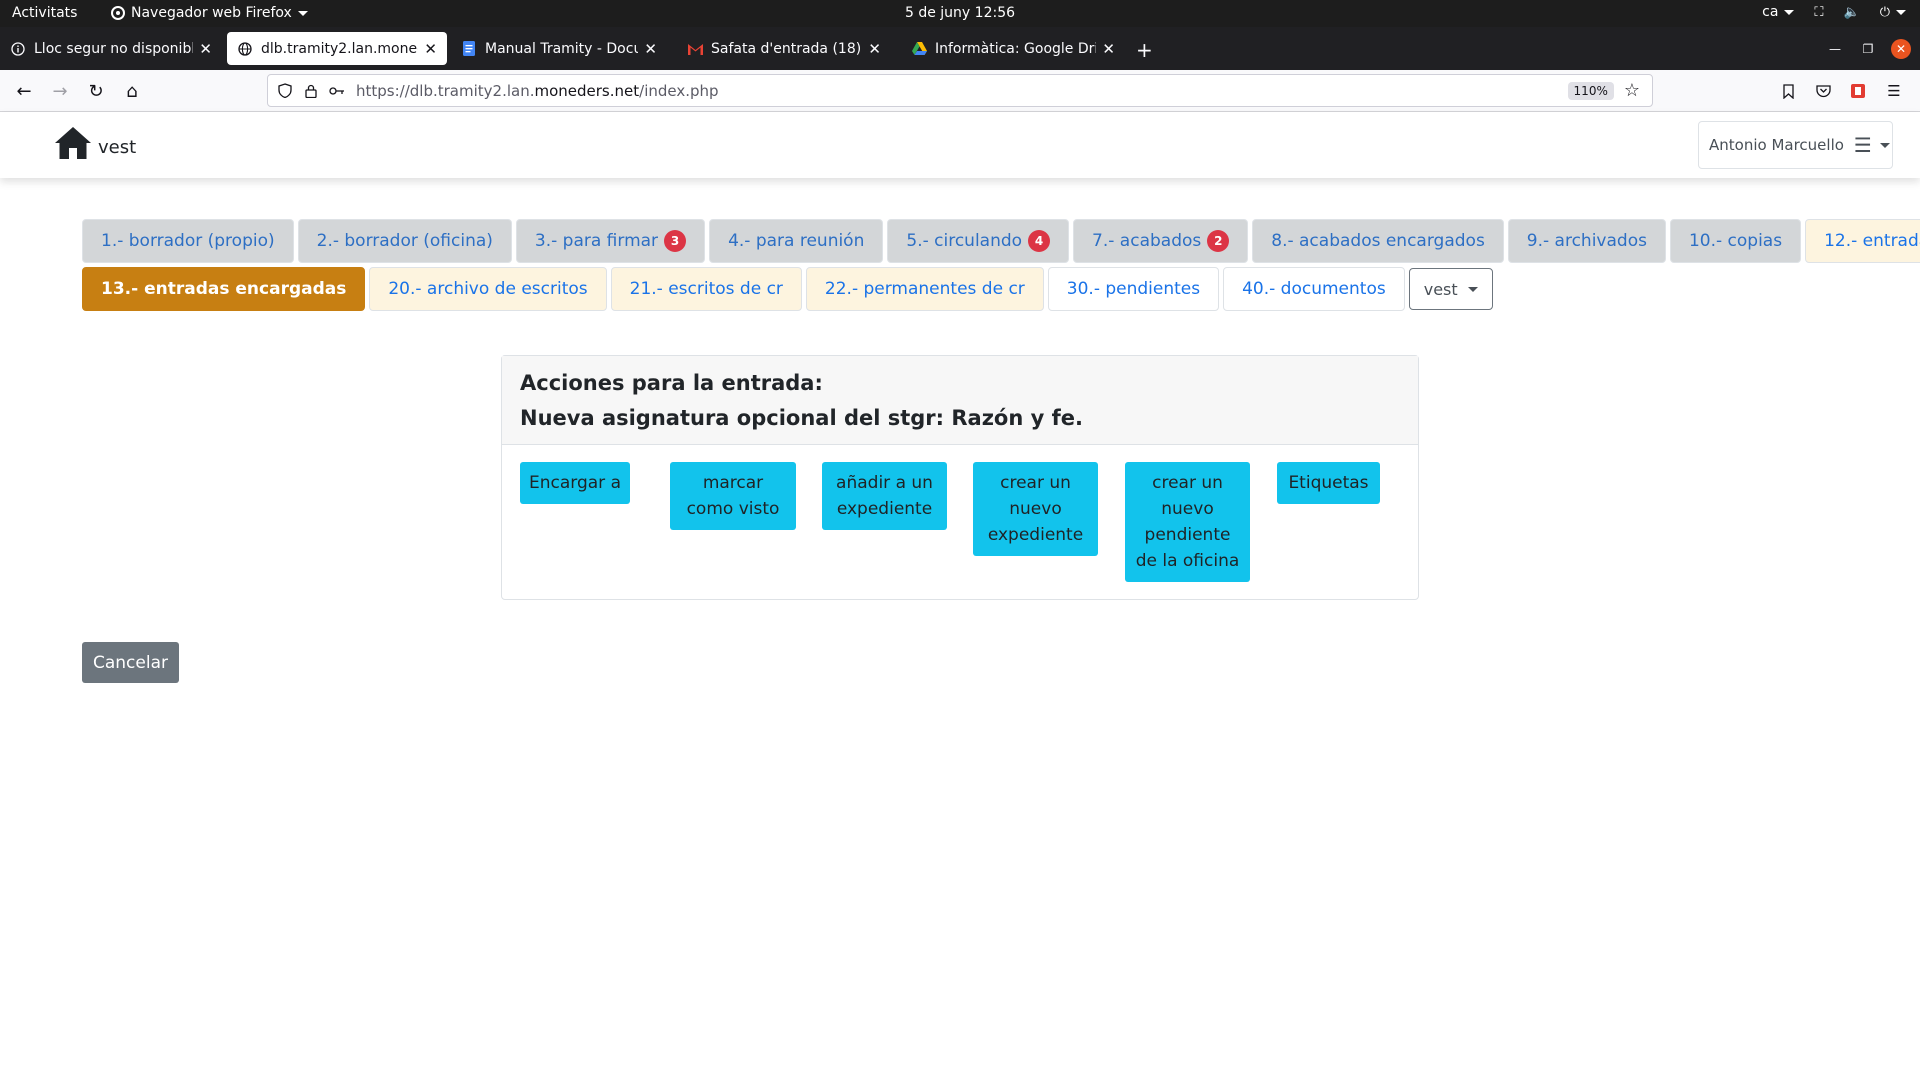  I want to click on forward-icon: →, so click(60, 91).